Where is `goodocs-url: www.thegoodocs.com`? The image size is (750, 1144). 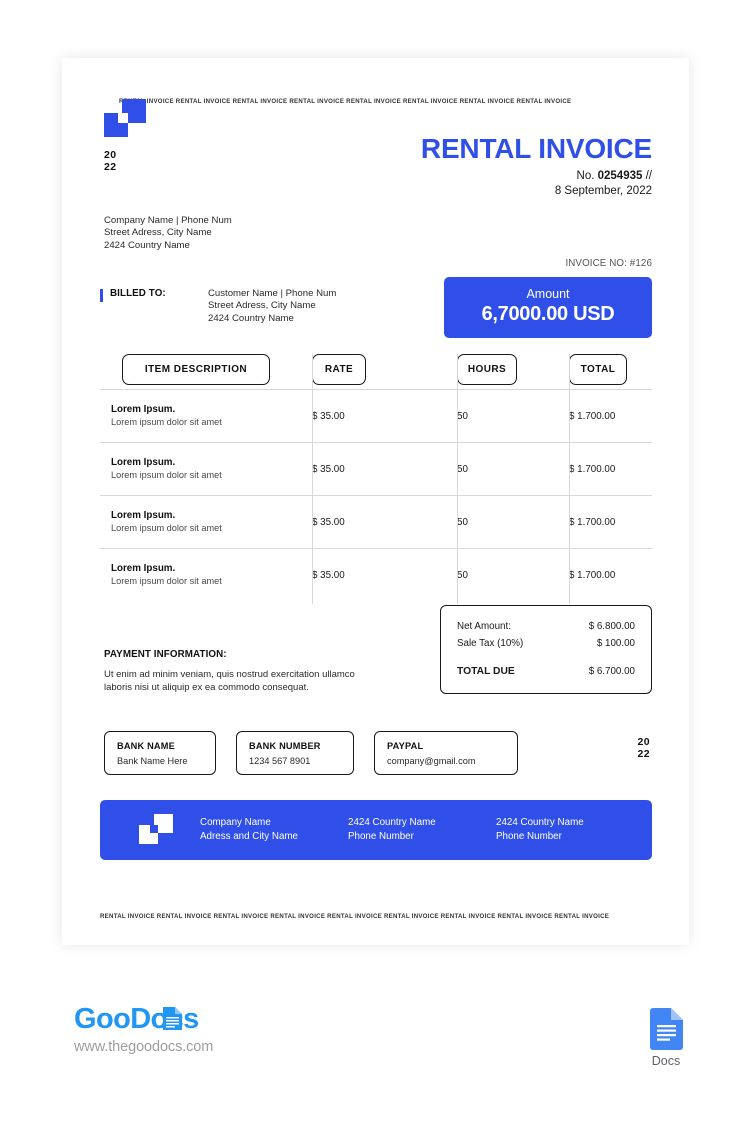
goodocs-url: www.thegoodocs.com is located at coordinates (143, 1047).